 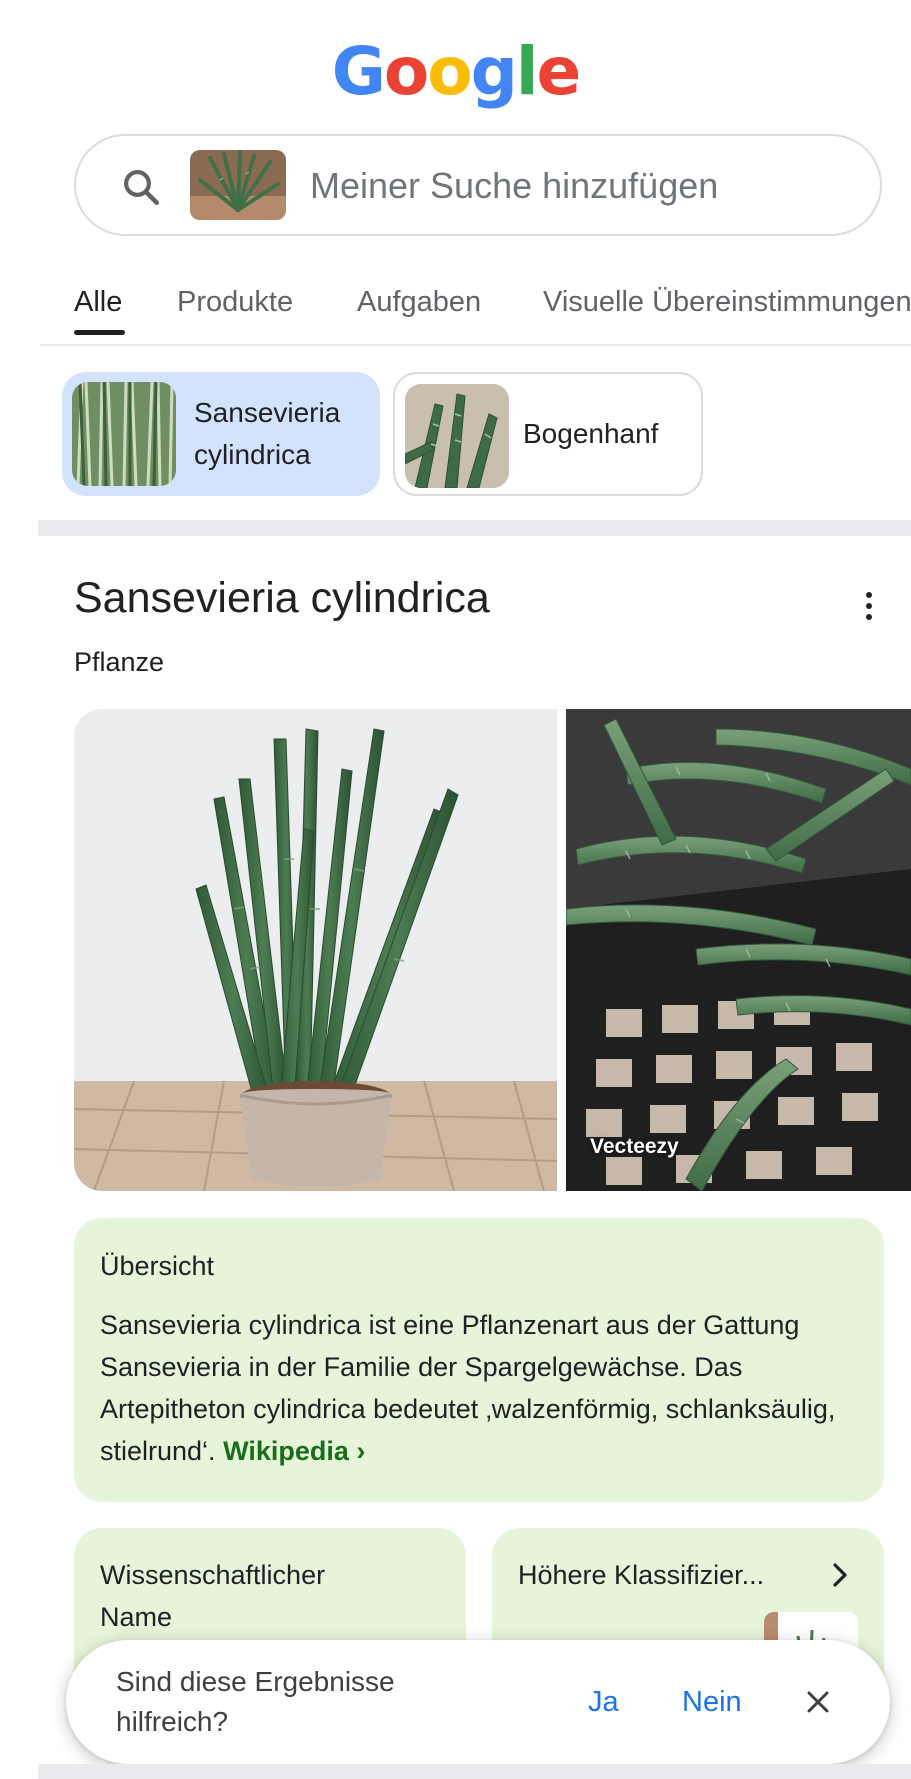 What do you see at coordinates (358, 71) in the screenshot?
I see `logo-letter: G` at bounding box center [358, 71].